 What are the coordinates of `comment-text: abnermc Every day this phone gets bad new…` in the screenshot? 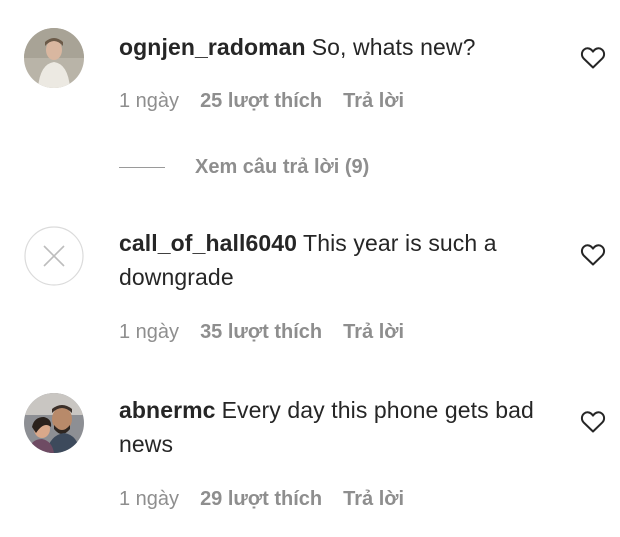 It's located at (339, 427).